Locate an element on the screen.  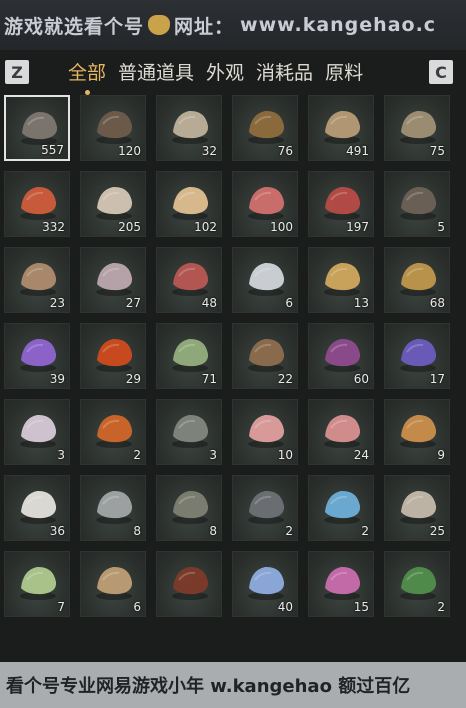
inventory-slot: 197 is located at coordinates (341, 204).